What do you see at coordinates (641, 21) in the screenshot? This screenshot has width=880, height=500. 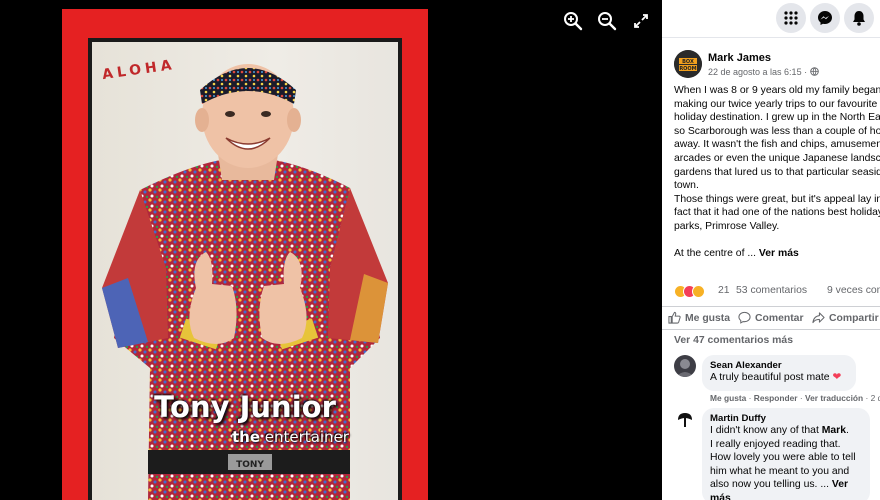 I see `fullscreen-icon` at bounding box center [641, 21].